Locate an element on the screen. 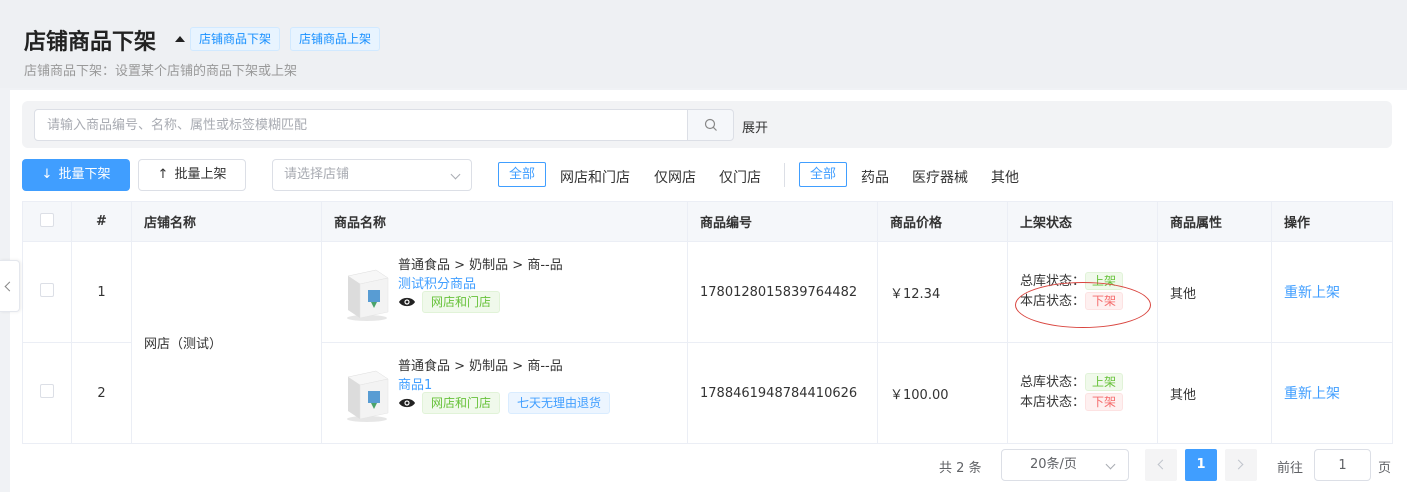  search-input is located at coordinates (361, 125).